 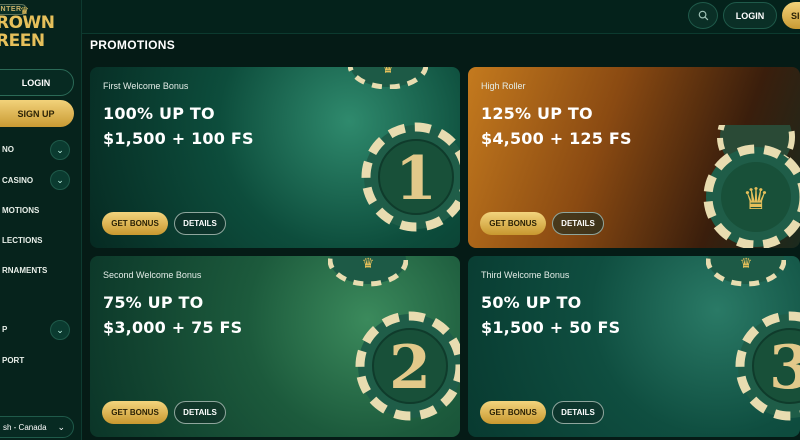 I want to click on casino-chip-image: 1, so click(x=410, y=177).